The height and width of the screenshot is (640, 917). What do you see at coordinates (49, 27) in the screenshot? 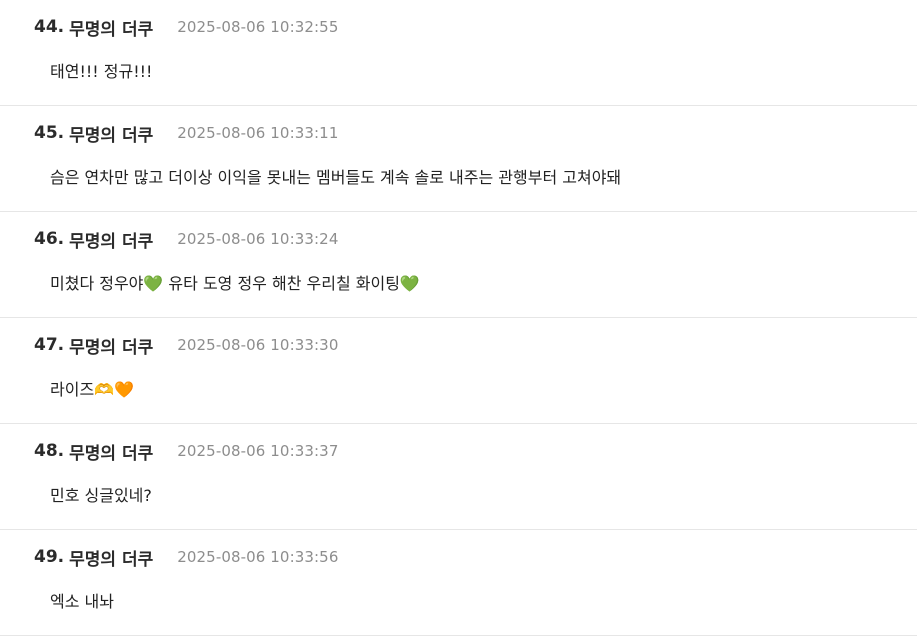
I see `comment-number: 44.` at bounding box center [49, 27].